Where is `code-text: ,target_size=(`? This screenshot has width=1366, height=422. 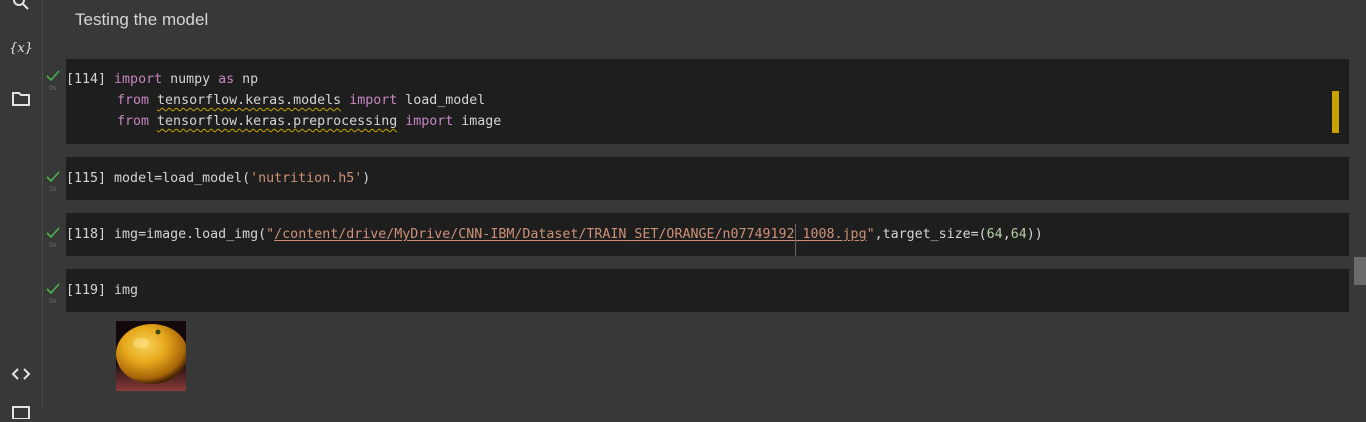 code-text: ,target_size=( is located at coordinates (930, 234).